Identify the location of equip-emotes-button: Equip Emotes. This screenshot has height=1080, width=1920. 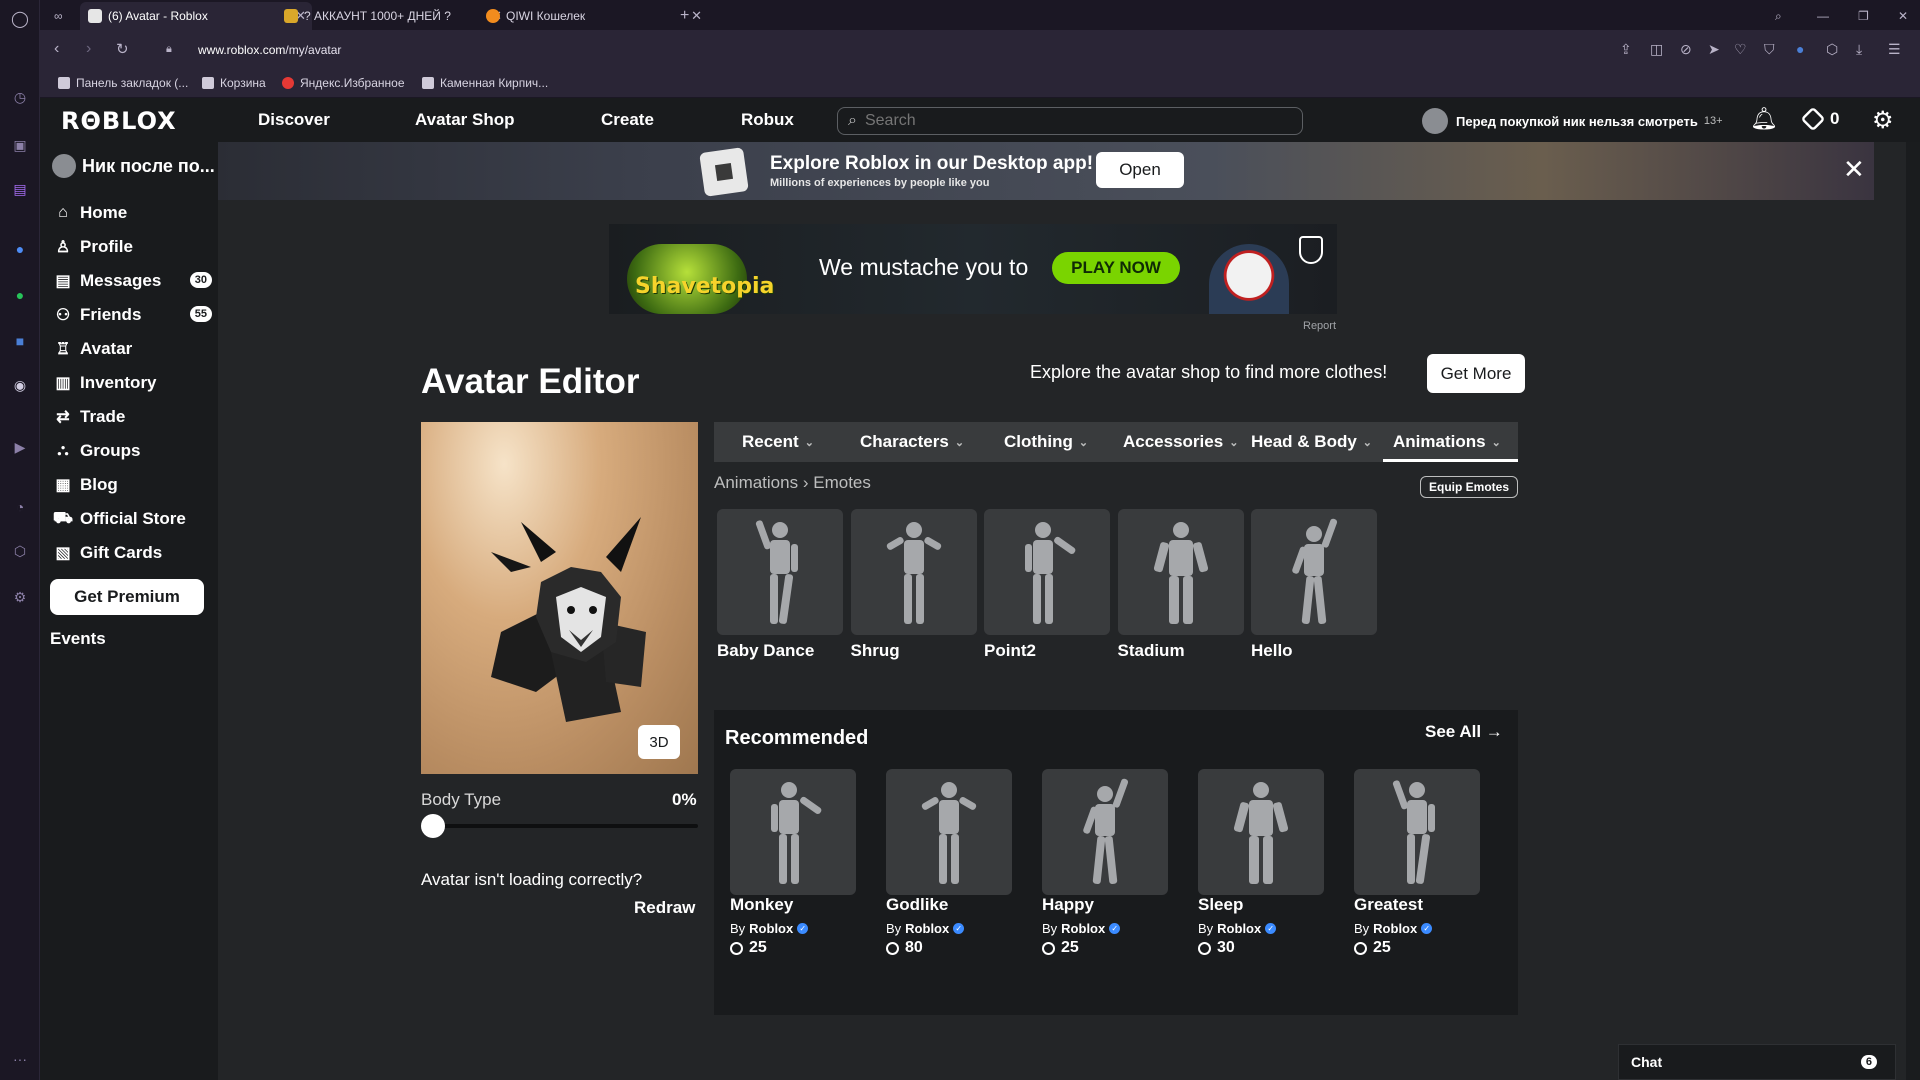
(1469, 487).